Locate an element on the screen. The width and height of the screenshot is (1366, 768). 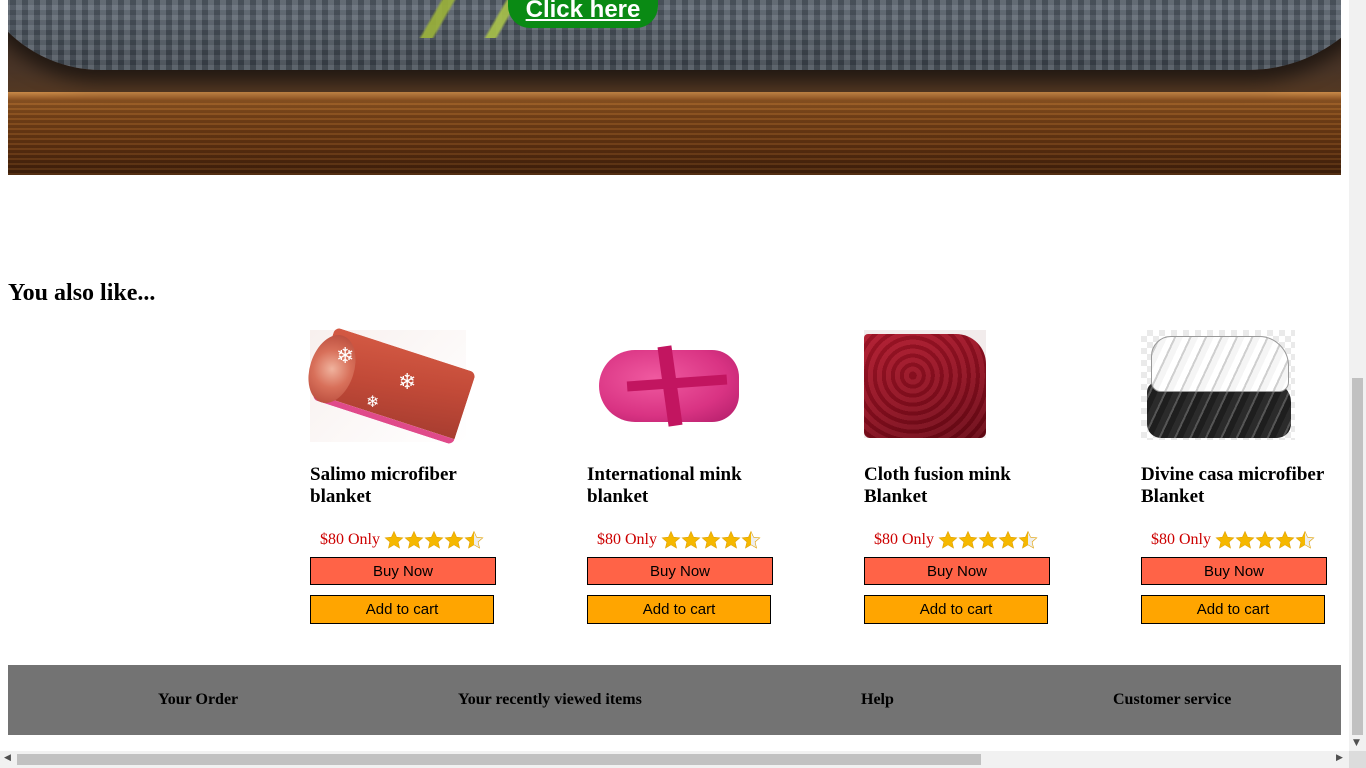
footer-link-recently-viewed: Your recently viewed items is located at coordinates (550, 700).